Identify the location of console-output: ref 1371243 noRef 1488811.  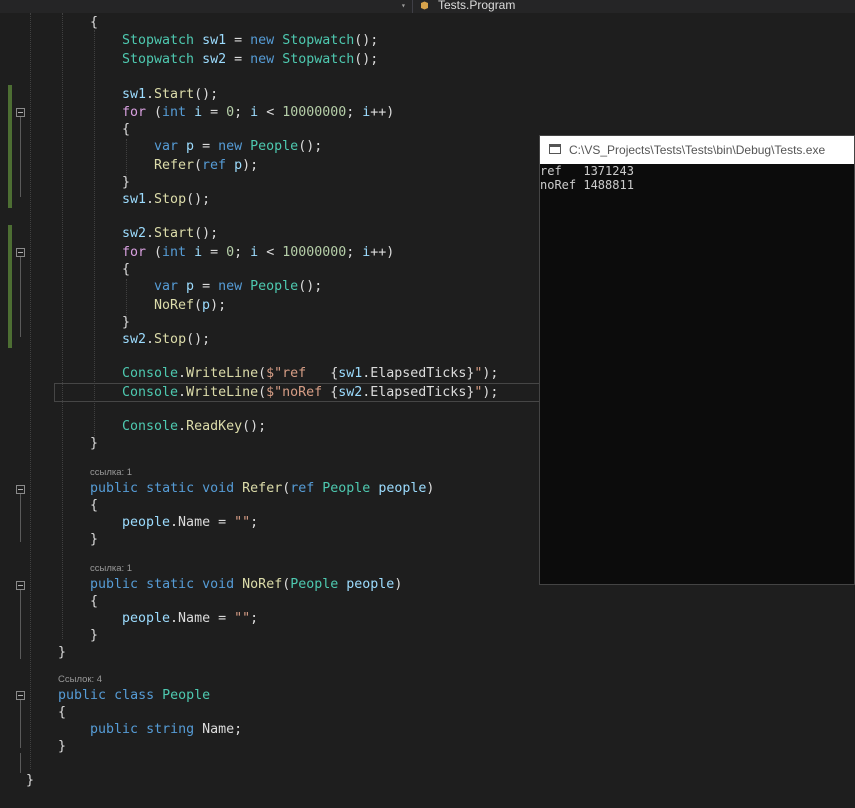
(587, 178).